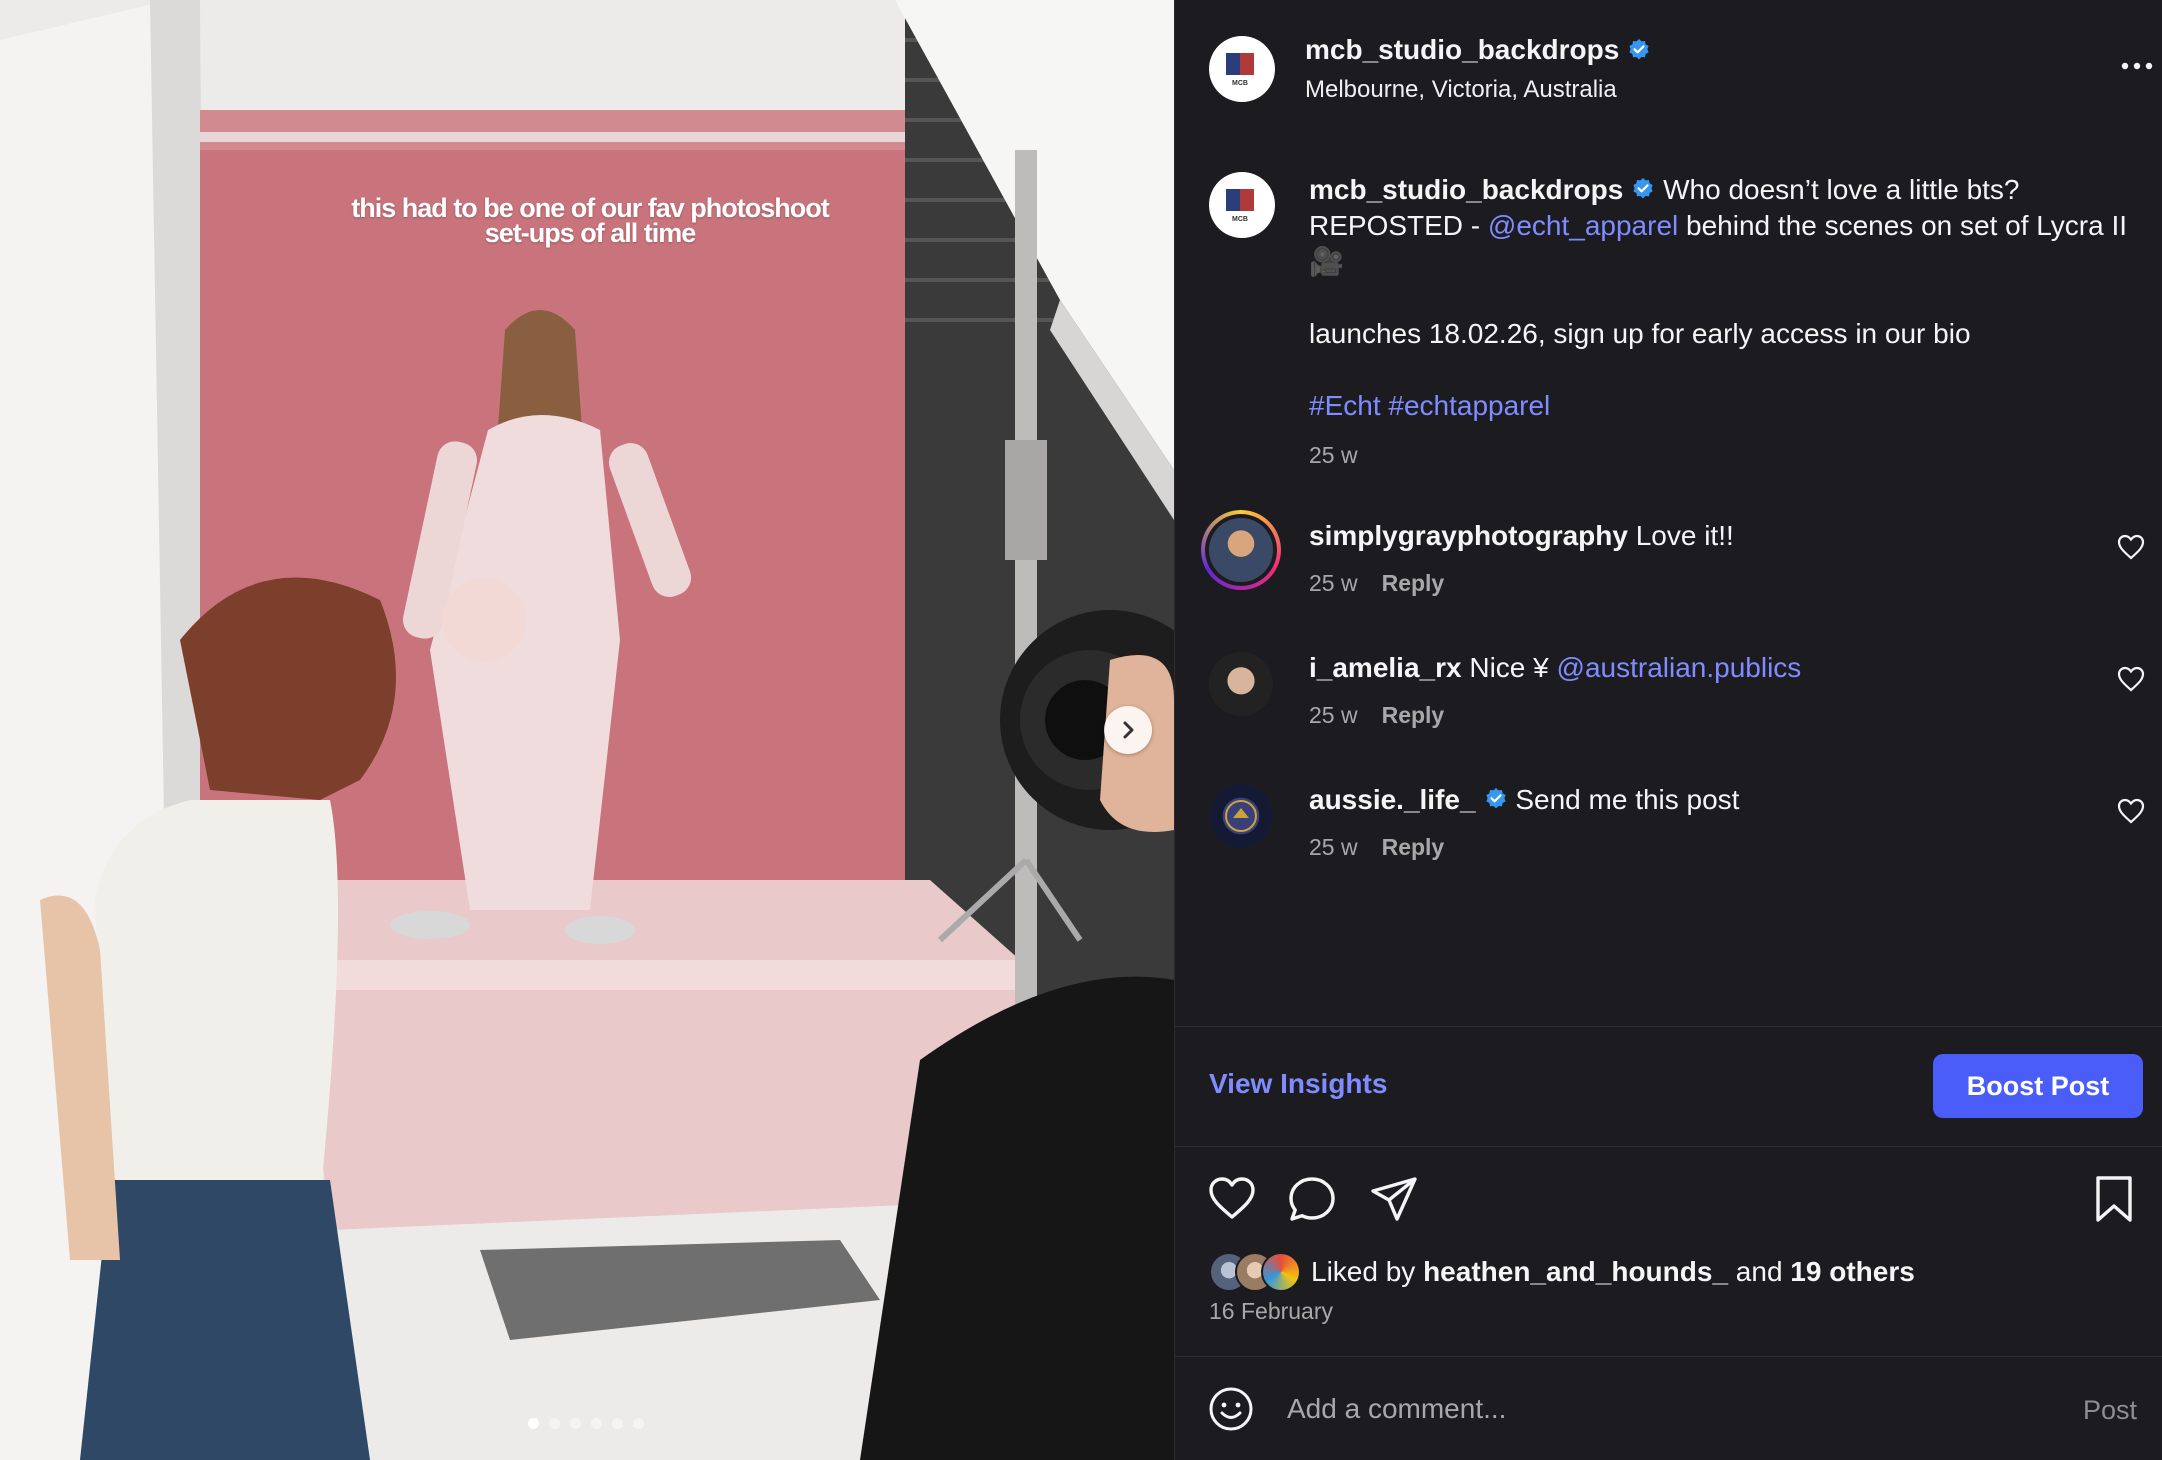 The width and height of the screenshot is (2162, 1460). What do you see at coordinates (1394, 1199) in the screenshot?
I see `share-icon` at bounding box center [1394, 1199].